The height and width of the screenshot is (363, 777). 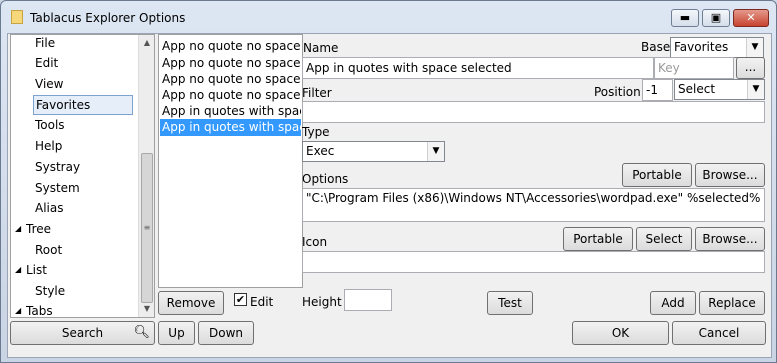 I want to click on position-label: Position, so click(x=617, y=92).